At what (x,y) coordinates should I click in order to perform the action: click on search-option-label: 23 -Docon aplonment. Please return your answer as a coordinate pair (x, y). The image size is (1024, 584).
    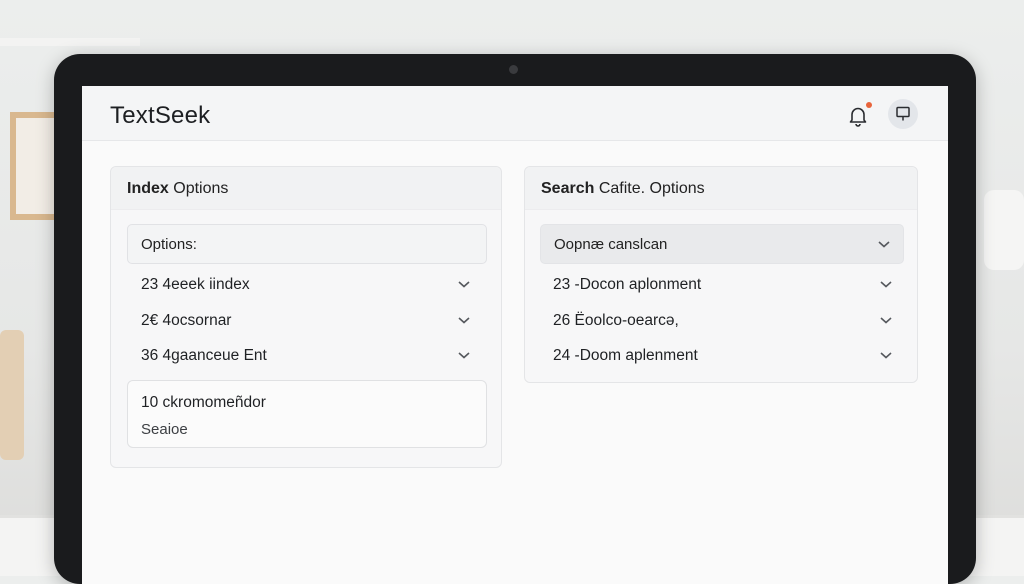
    Looking at the image, I should click on (627, 284).